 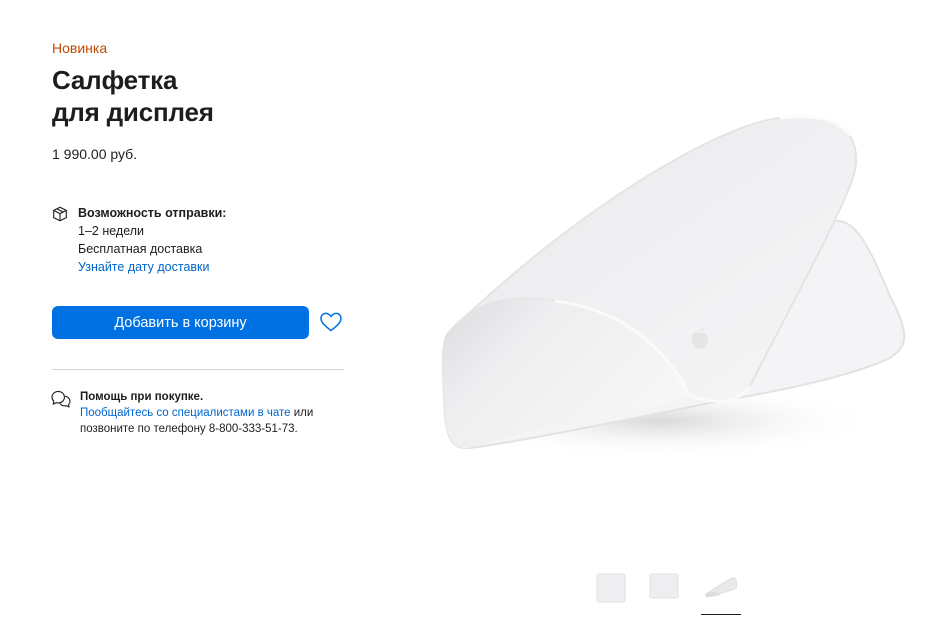 What do you see at coordinates (721, 614) in the screenshot?
I see `selected-thumbnail-indicator` at bounding box center [721, 614].